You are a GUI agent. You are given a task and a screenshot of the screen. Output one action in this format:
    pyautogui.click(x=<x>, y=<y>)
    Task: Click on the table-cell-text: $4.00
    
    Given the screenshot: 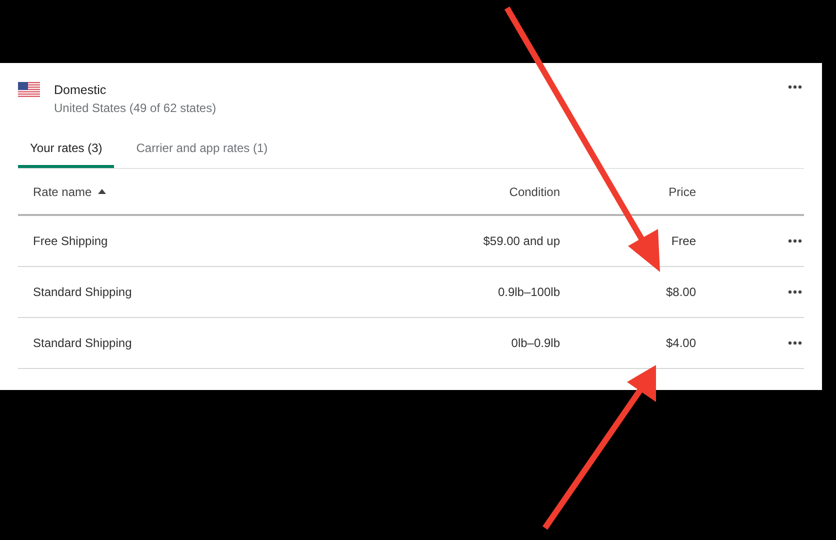 What is the action you would take?
    pyautogui.click(x=681, y=343)
    